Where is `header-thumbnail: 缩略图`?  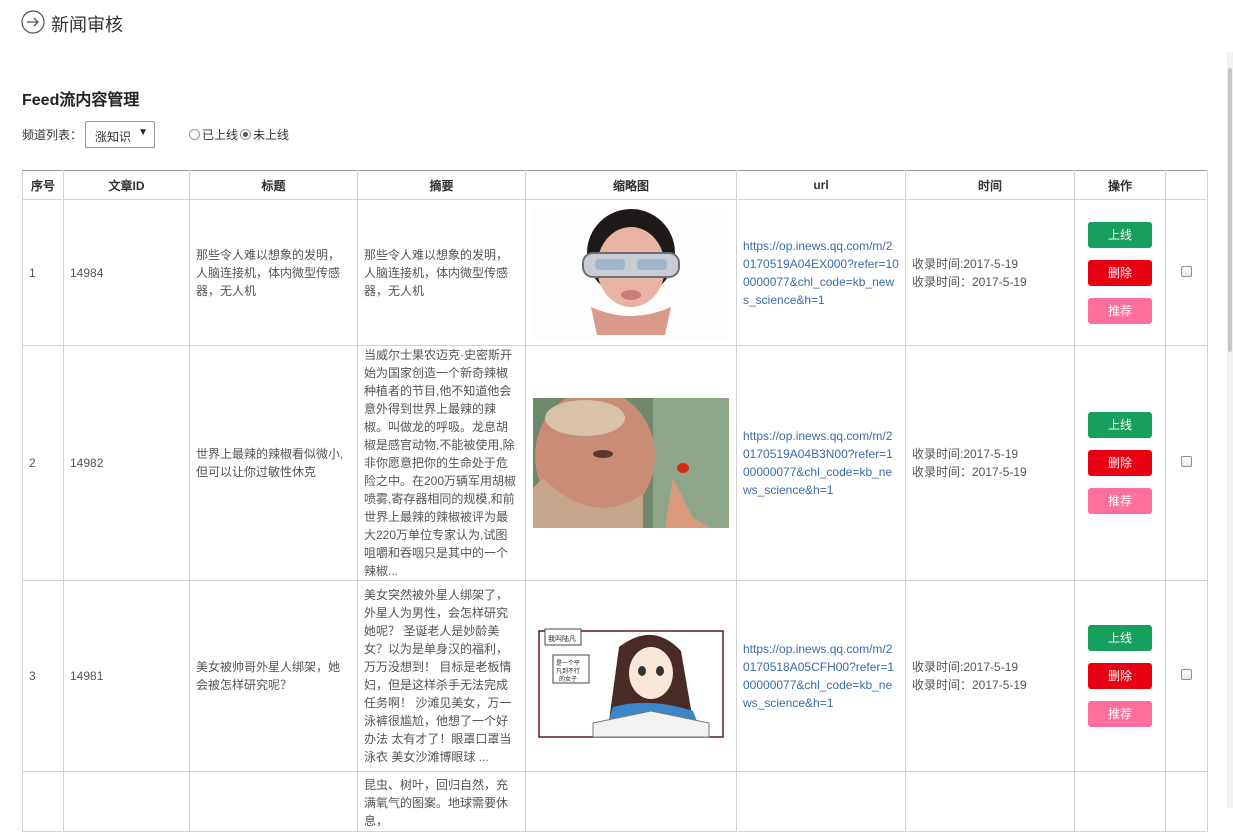
header-thumbnail: 缩略图 is located at coordinates (631, 185).